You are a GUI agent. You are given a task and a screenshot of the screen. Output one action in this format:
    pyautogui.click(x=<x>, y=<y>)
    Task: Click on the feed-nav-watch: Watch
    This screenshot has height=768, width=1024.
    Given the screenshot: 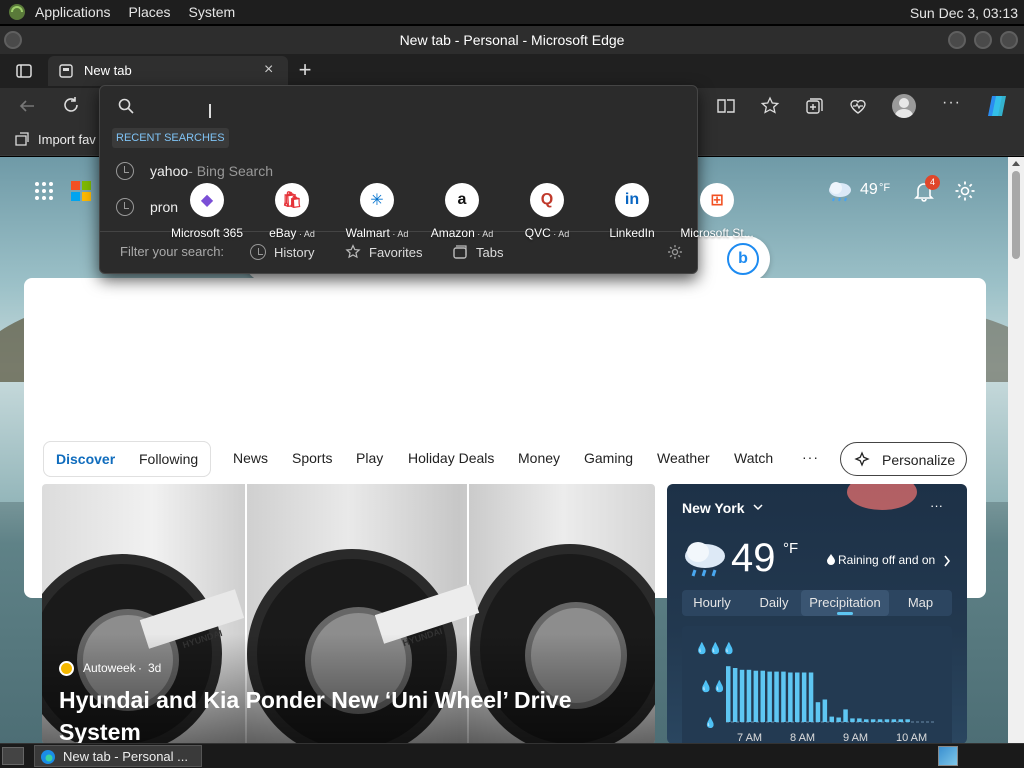 What is the action you would take?
    pyautogui.click(x=753, y=458)
    